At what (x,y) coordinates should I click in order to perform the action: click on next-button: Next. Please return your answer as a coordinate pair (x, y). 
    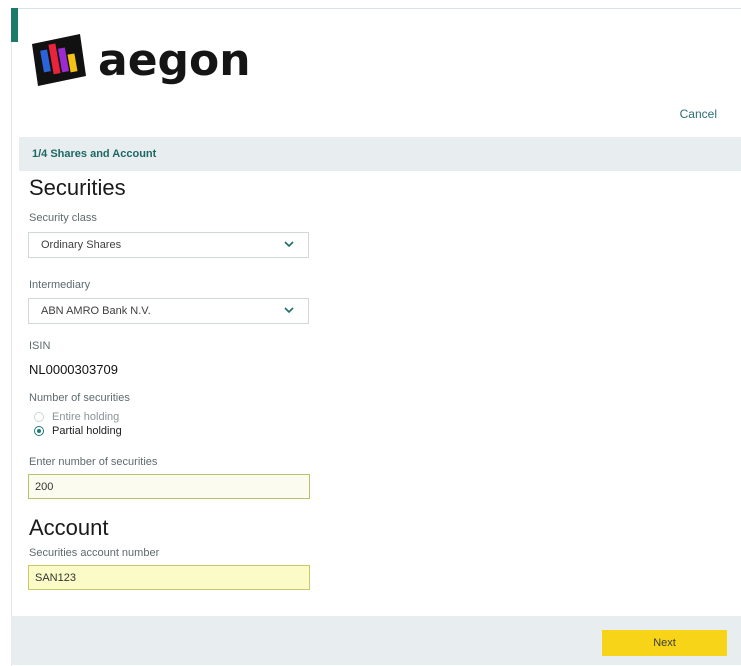
    Looking at the image, I should click on (664, 643).